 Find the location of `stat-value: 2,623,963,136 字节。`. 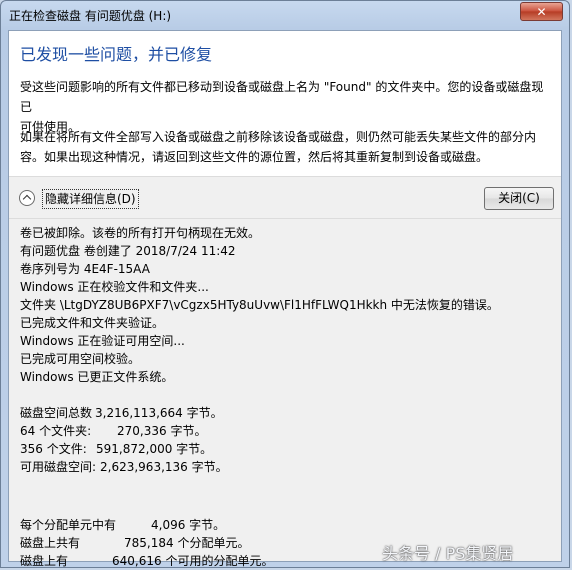

stat-value: 2,623,963,136 字节。 is located at coordinates (164, 467).